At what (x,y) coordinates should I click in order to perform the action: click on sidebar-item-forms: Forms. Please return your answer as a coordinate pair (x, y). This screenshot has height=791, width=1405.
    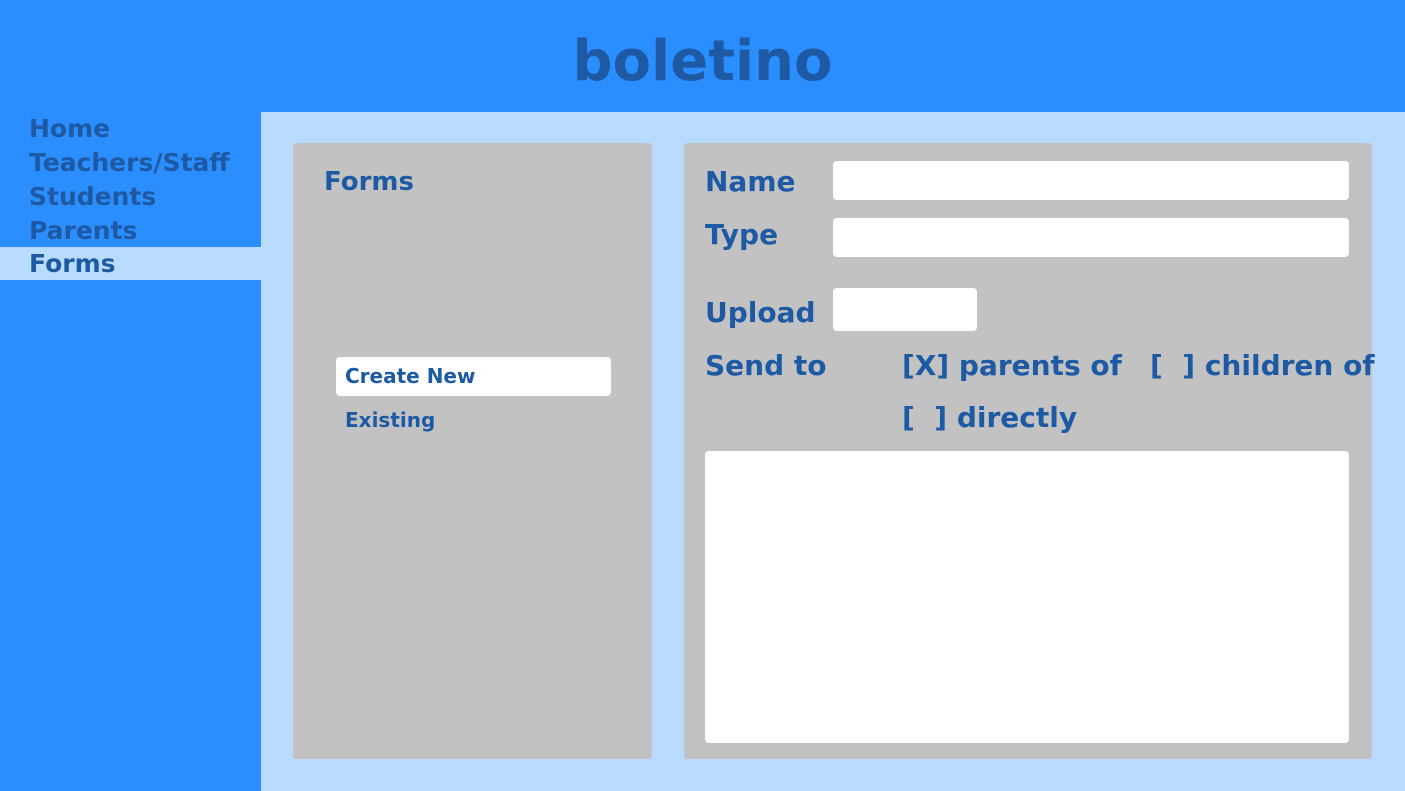
    Looking at the image, I should click on (130, 263).